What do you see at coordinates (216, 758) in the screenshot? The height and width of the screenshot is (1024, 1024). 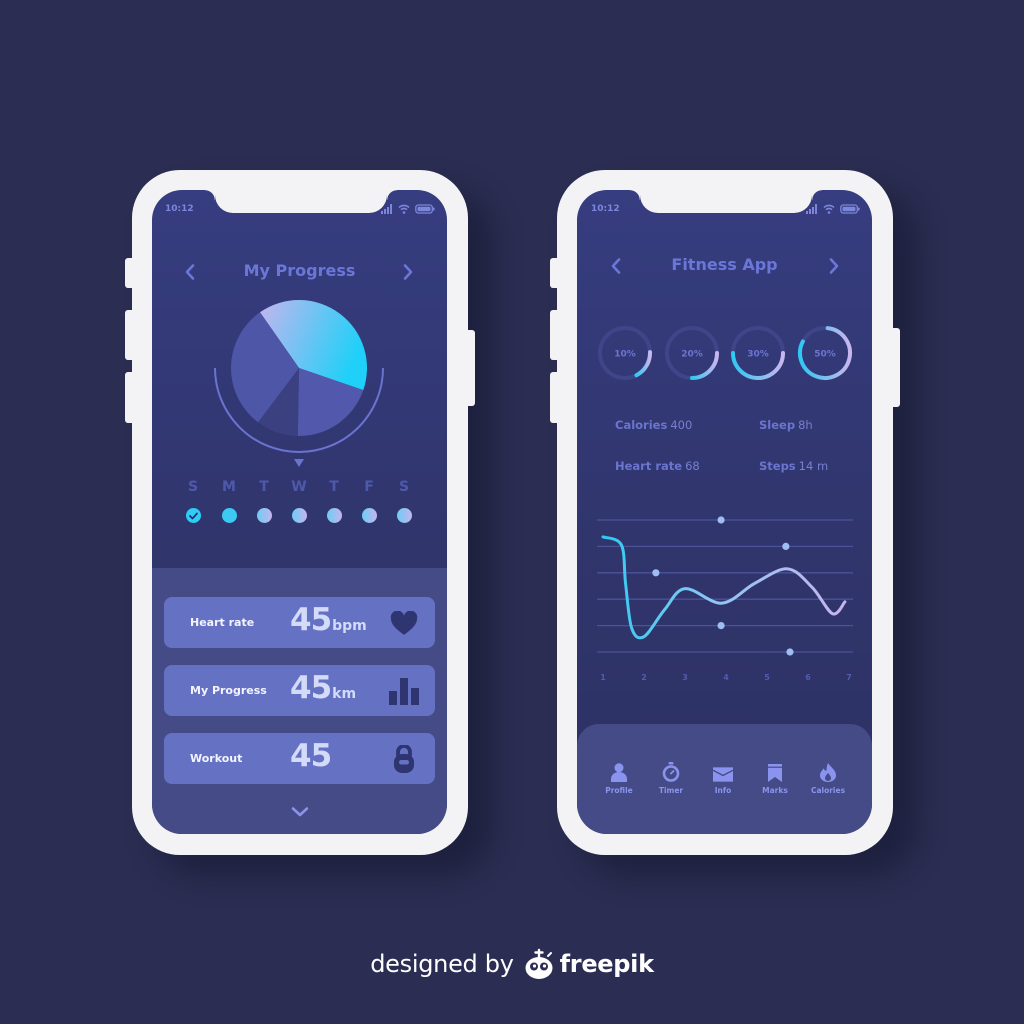 I see `card-label: Workout` at bounding box center [216, 758].